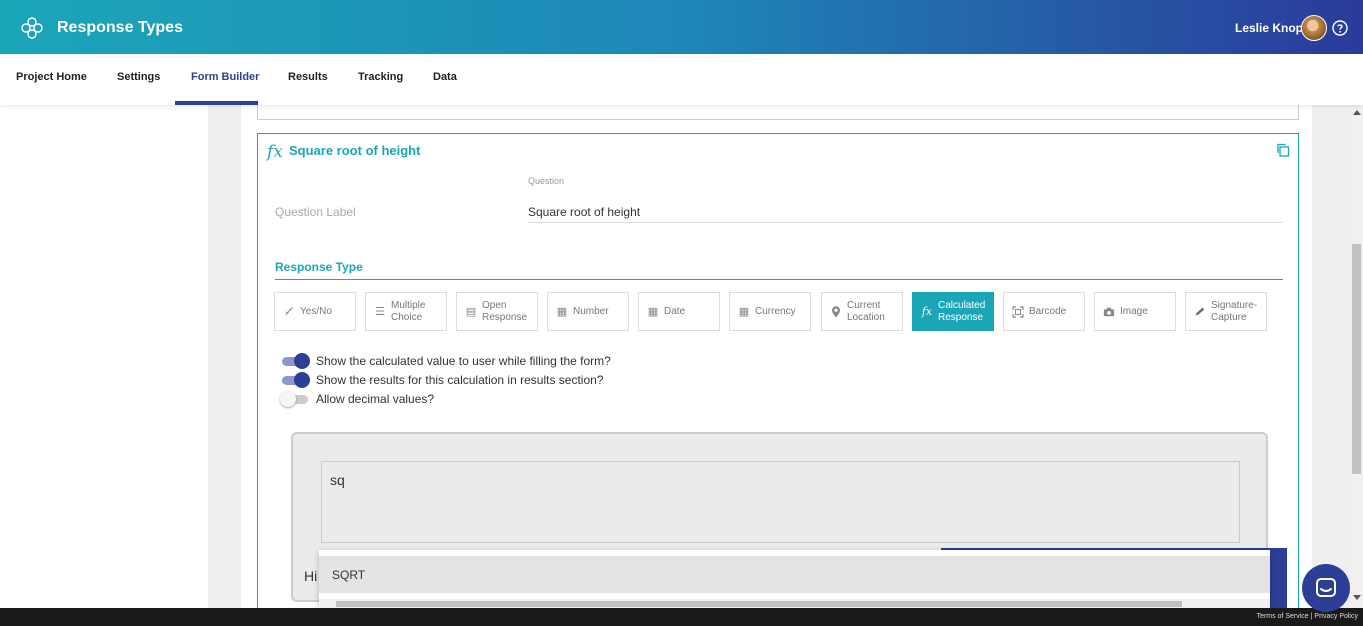  Describe the element at coordinates (216, 103) in the screenshot. I see `active-tab-indicator` at that location.